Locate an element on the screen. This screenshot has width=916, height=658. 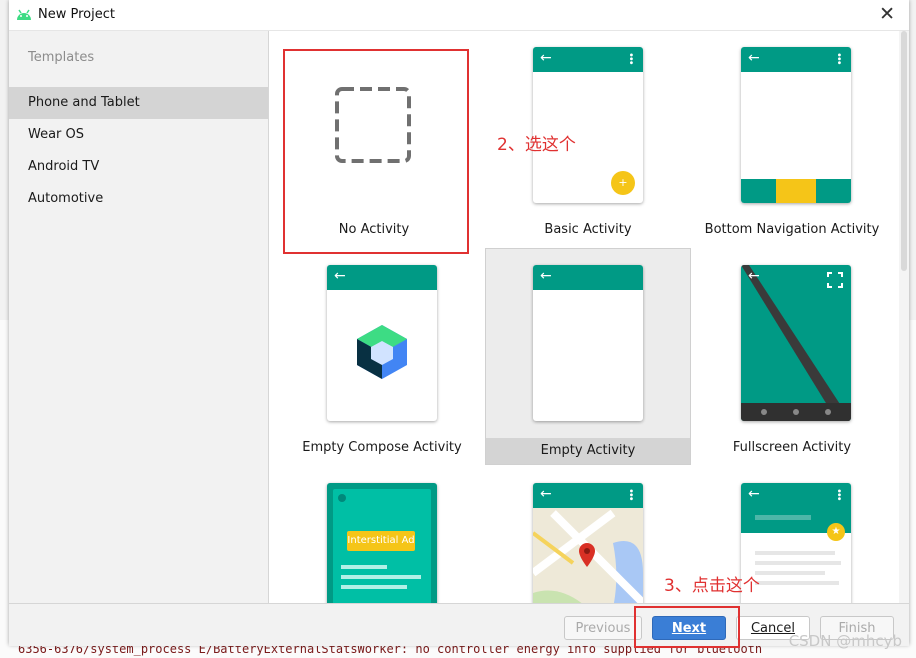
fullscreen-icon is located at coordinates (835, 280).